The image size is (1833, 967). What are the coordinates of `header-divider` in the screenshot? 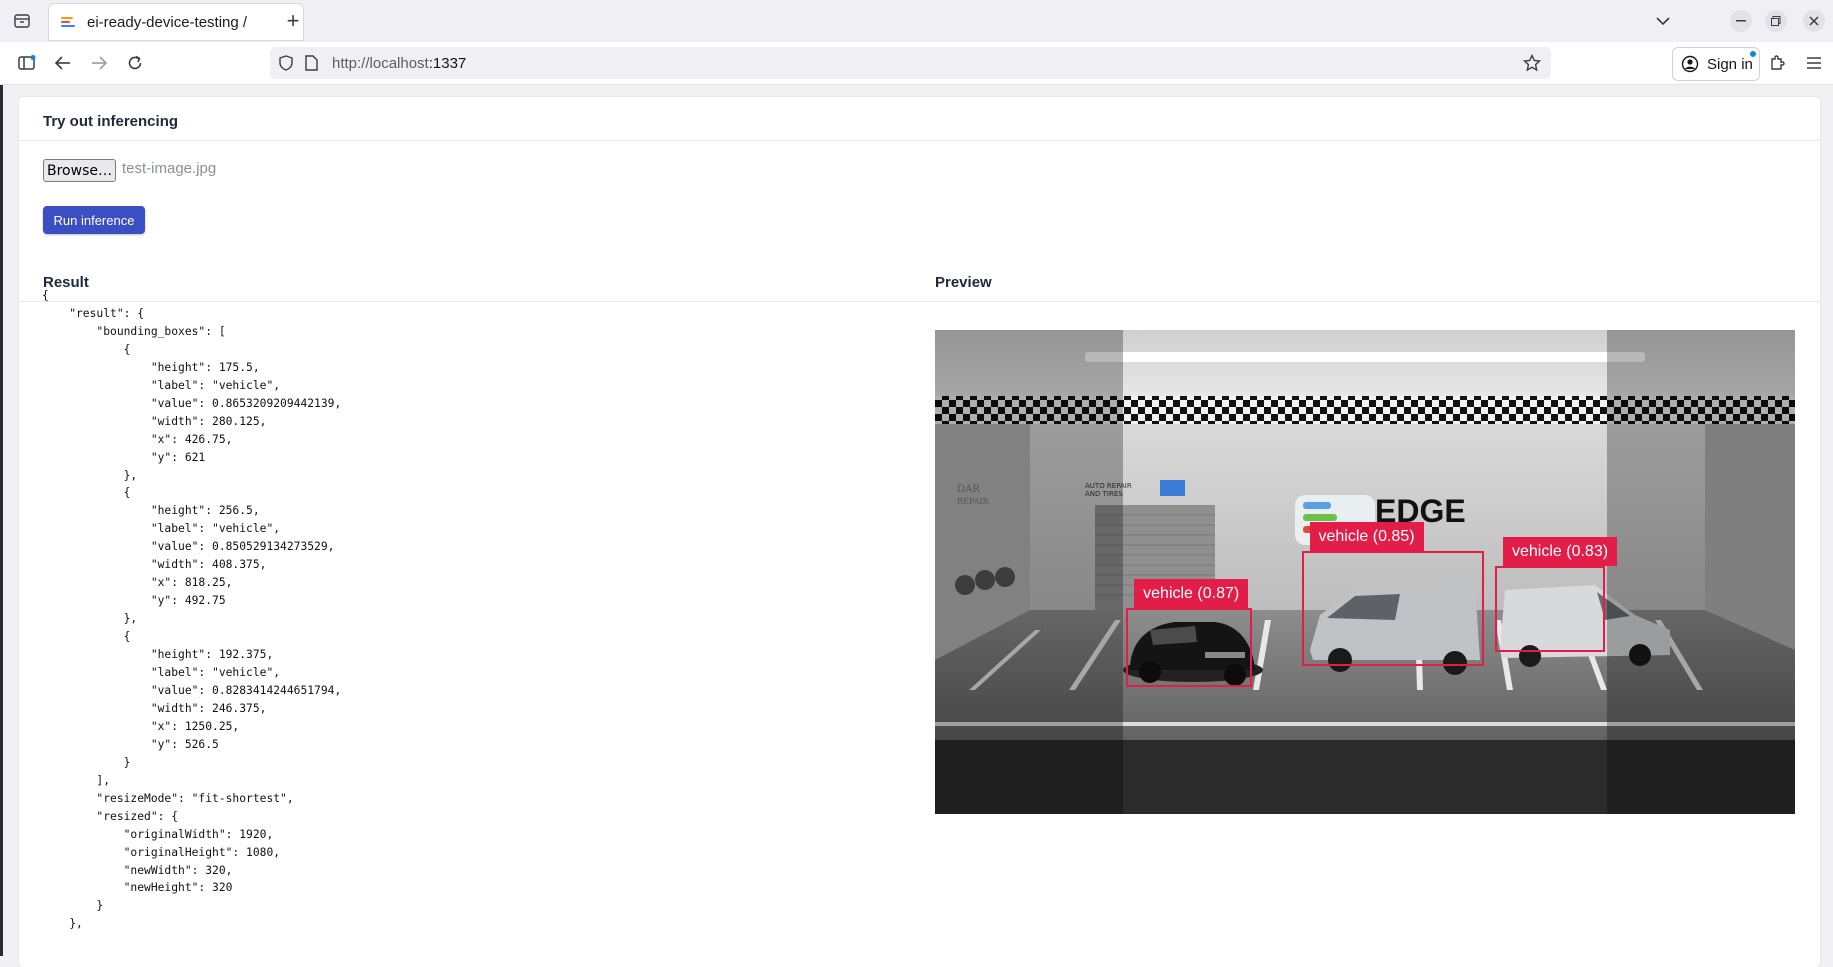 It's located at (919, 140).